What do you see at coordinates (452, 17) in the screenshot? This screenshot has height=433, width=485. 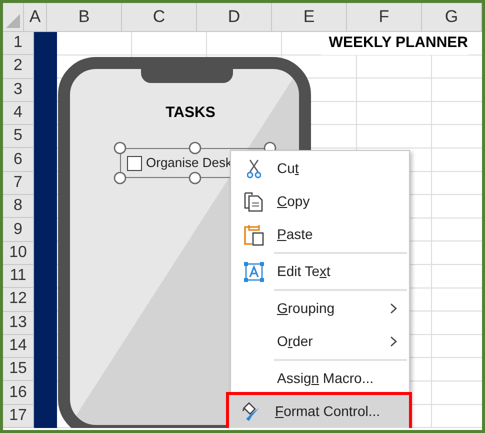 I see `column-header: G` at bounding box center [452, 17].